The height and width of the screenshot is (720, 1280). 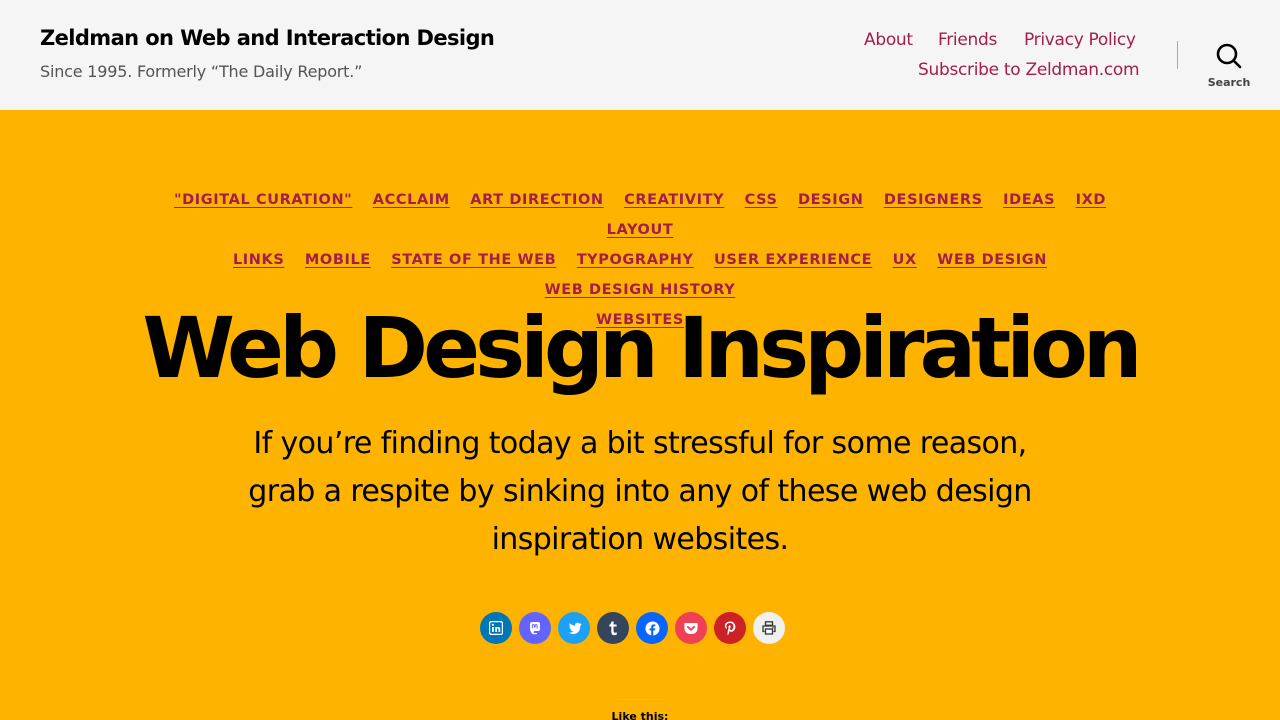 I want to click on share-pinterest-button, so click(x=730, y=628).